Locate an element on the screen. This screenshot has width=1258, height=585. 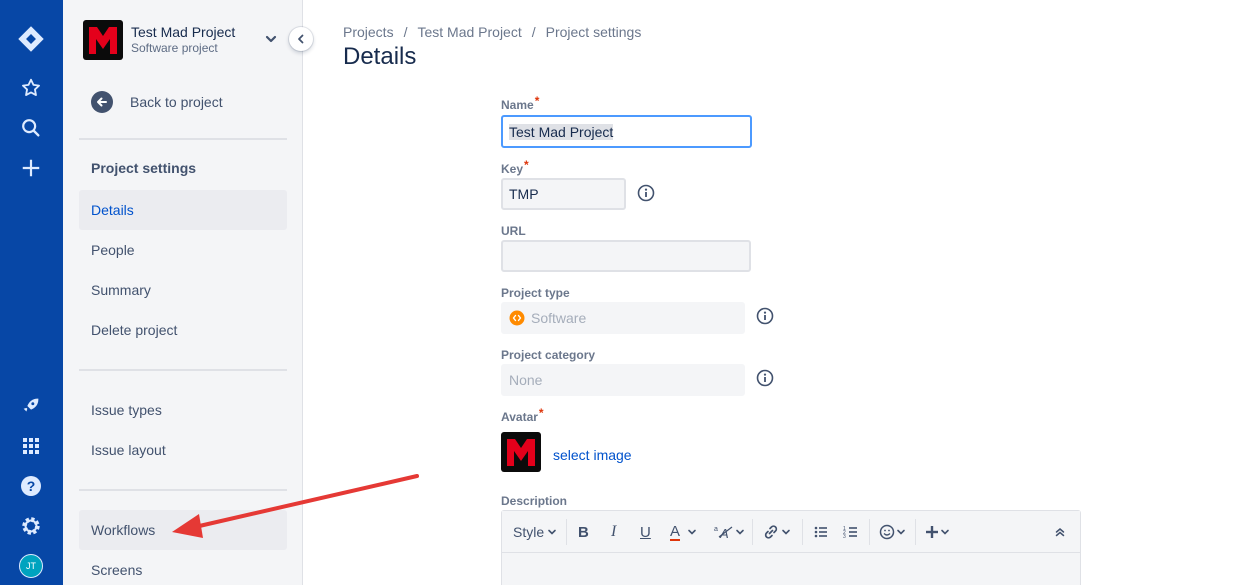
sidebar-item-workflows: Workflows is located at coordinates (183, 530).